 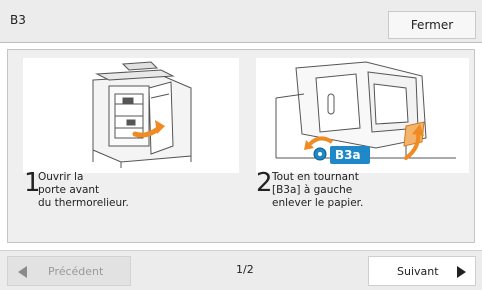 I want to click on next-label: Suivant, so click(x=418, y=271).